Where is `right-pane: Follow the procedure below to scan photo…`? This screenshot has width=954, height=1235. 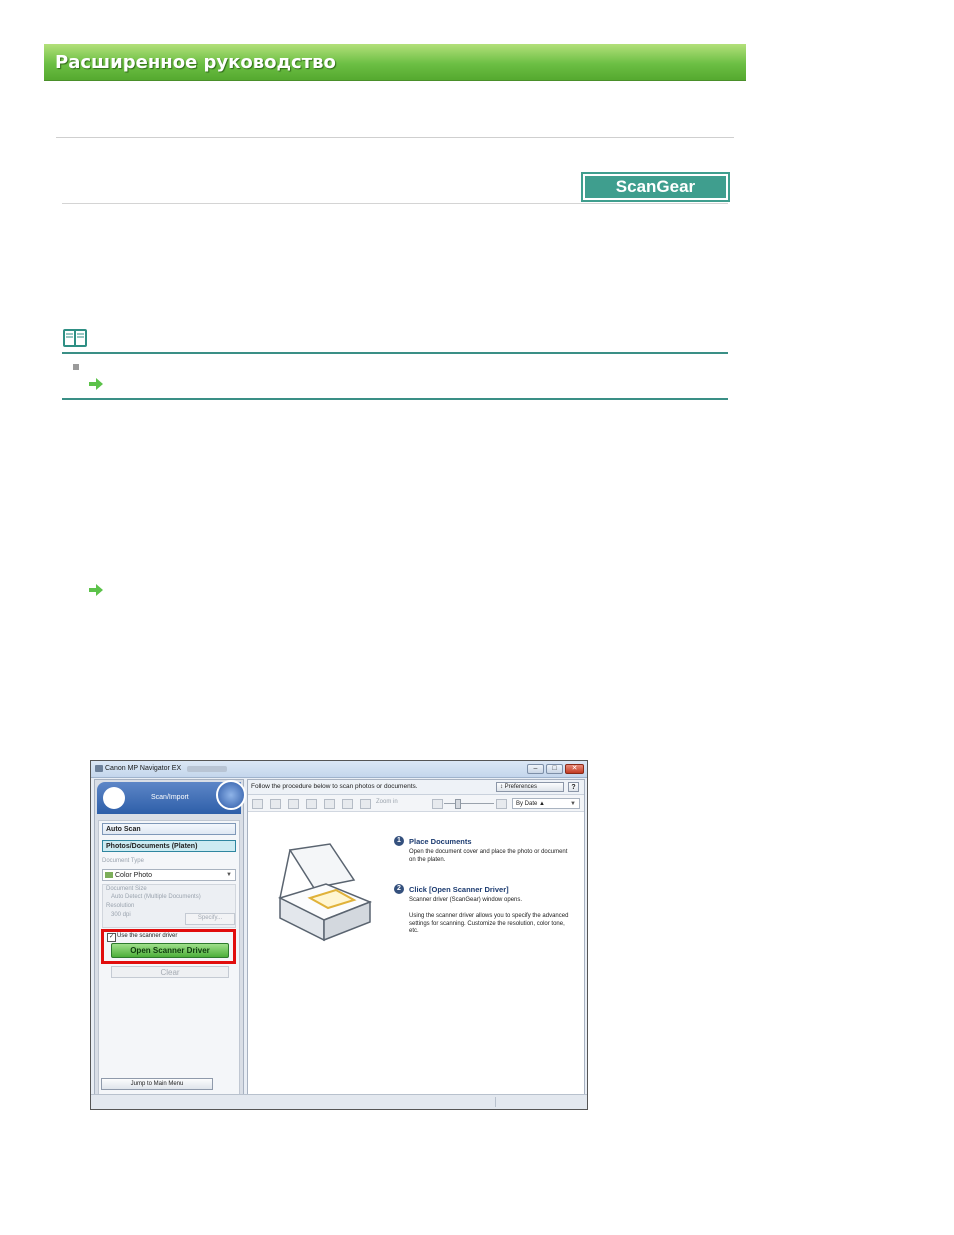 right-pane: Follow the procedure below to scan photo… is located at coordinates (416, 943).